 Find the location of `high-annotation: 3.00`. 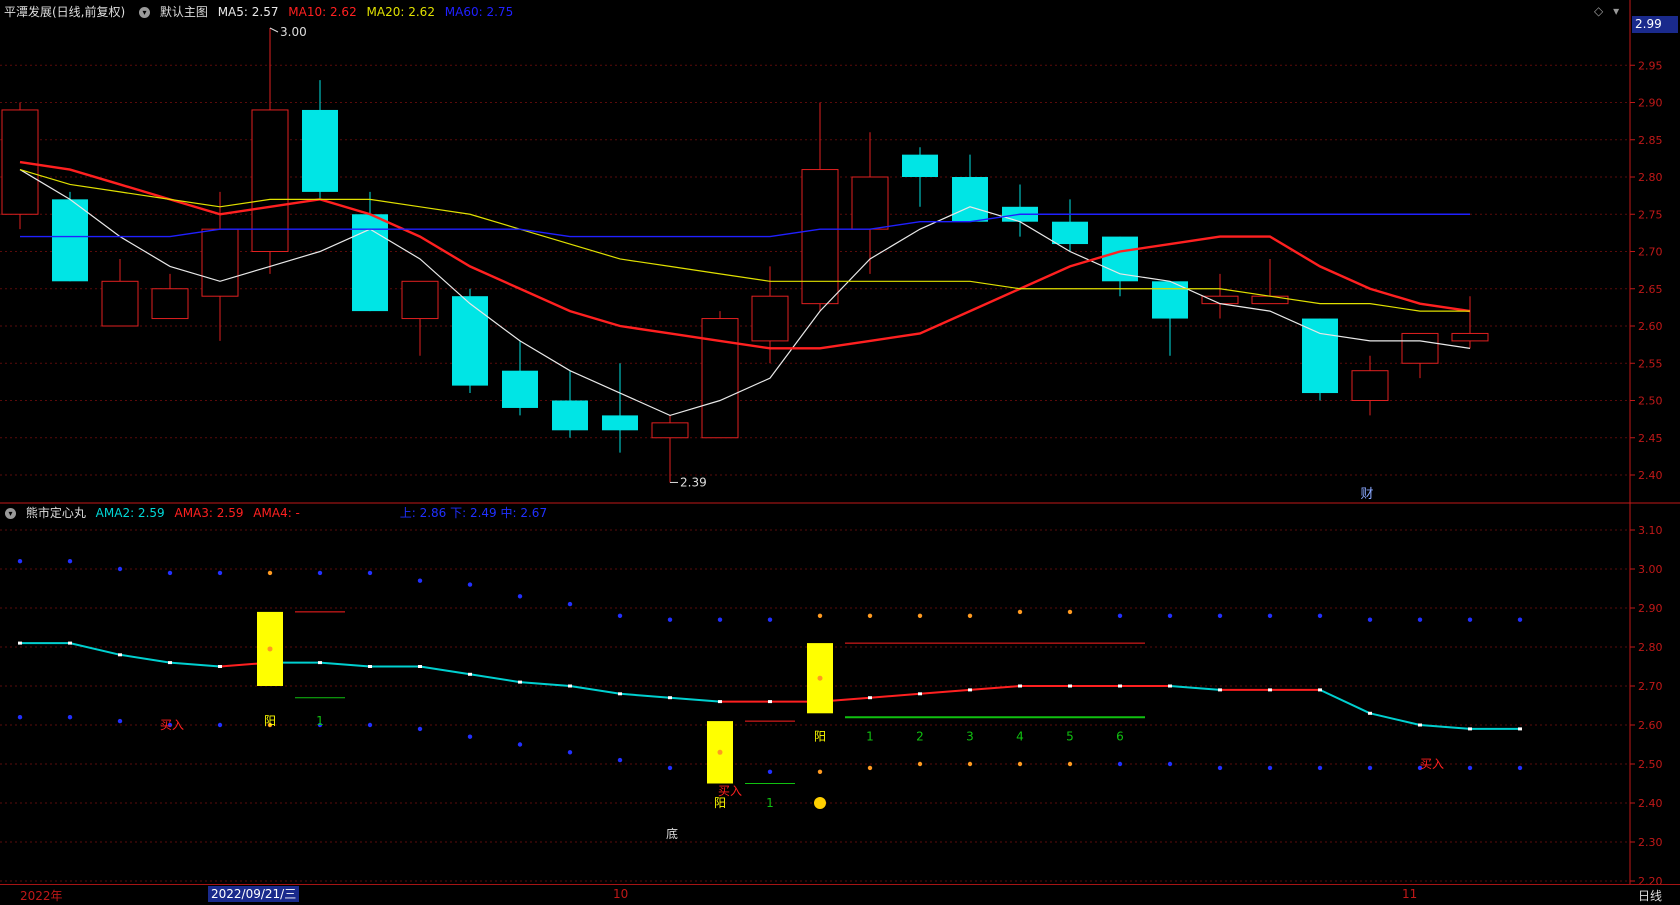

high-annotation: 3.00 is located at coordinates (293, 32).